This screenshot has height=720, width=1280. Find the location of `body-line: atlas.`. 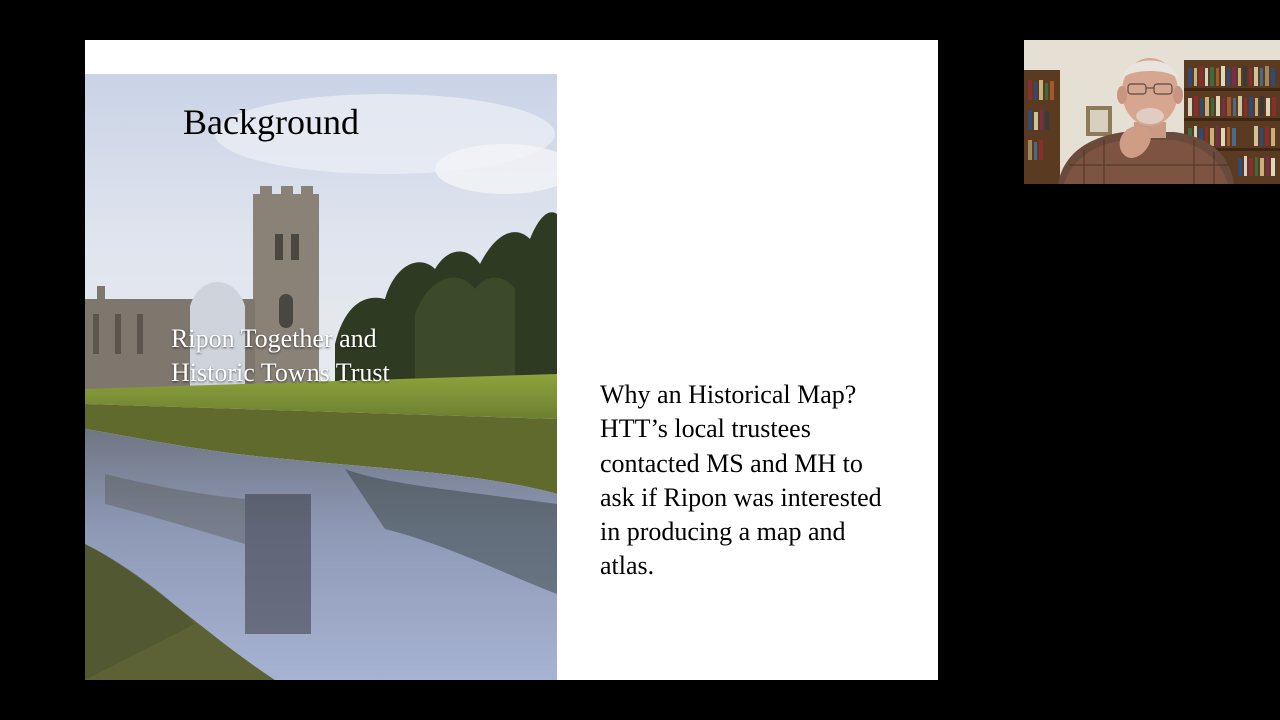

body-line: atlas. is located at coordinates (627, 566).